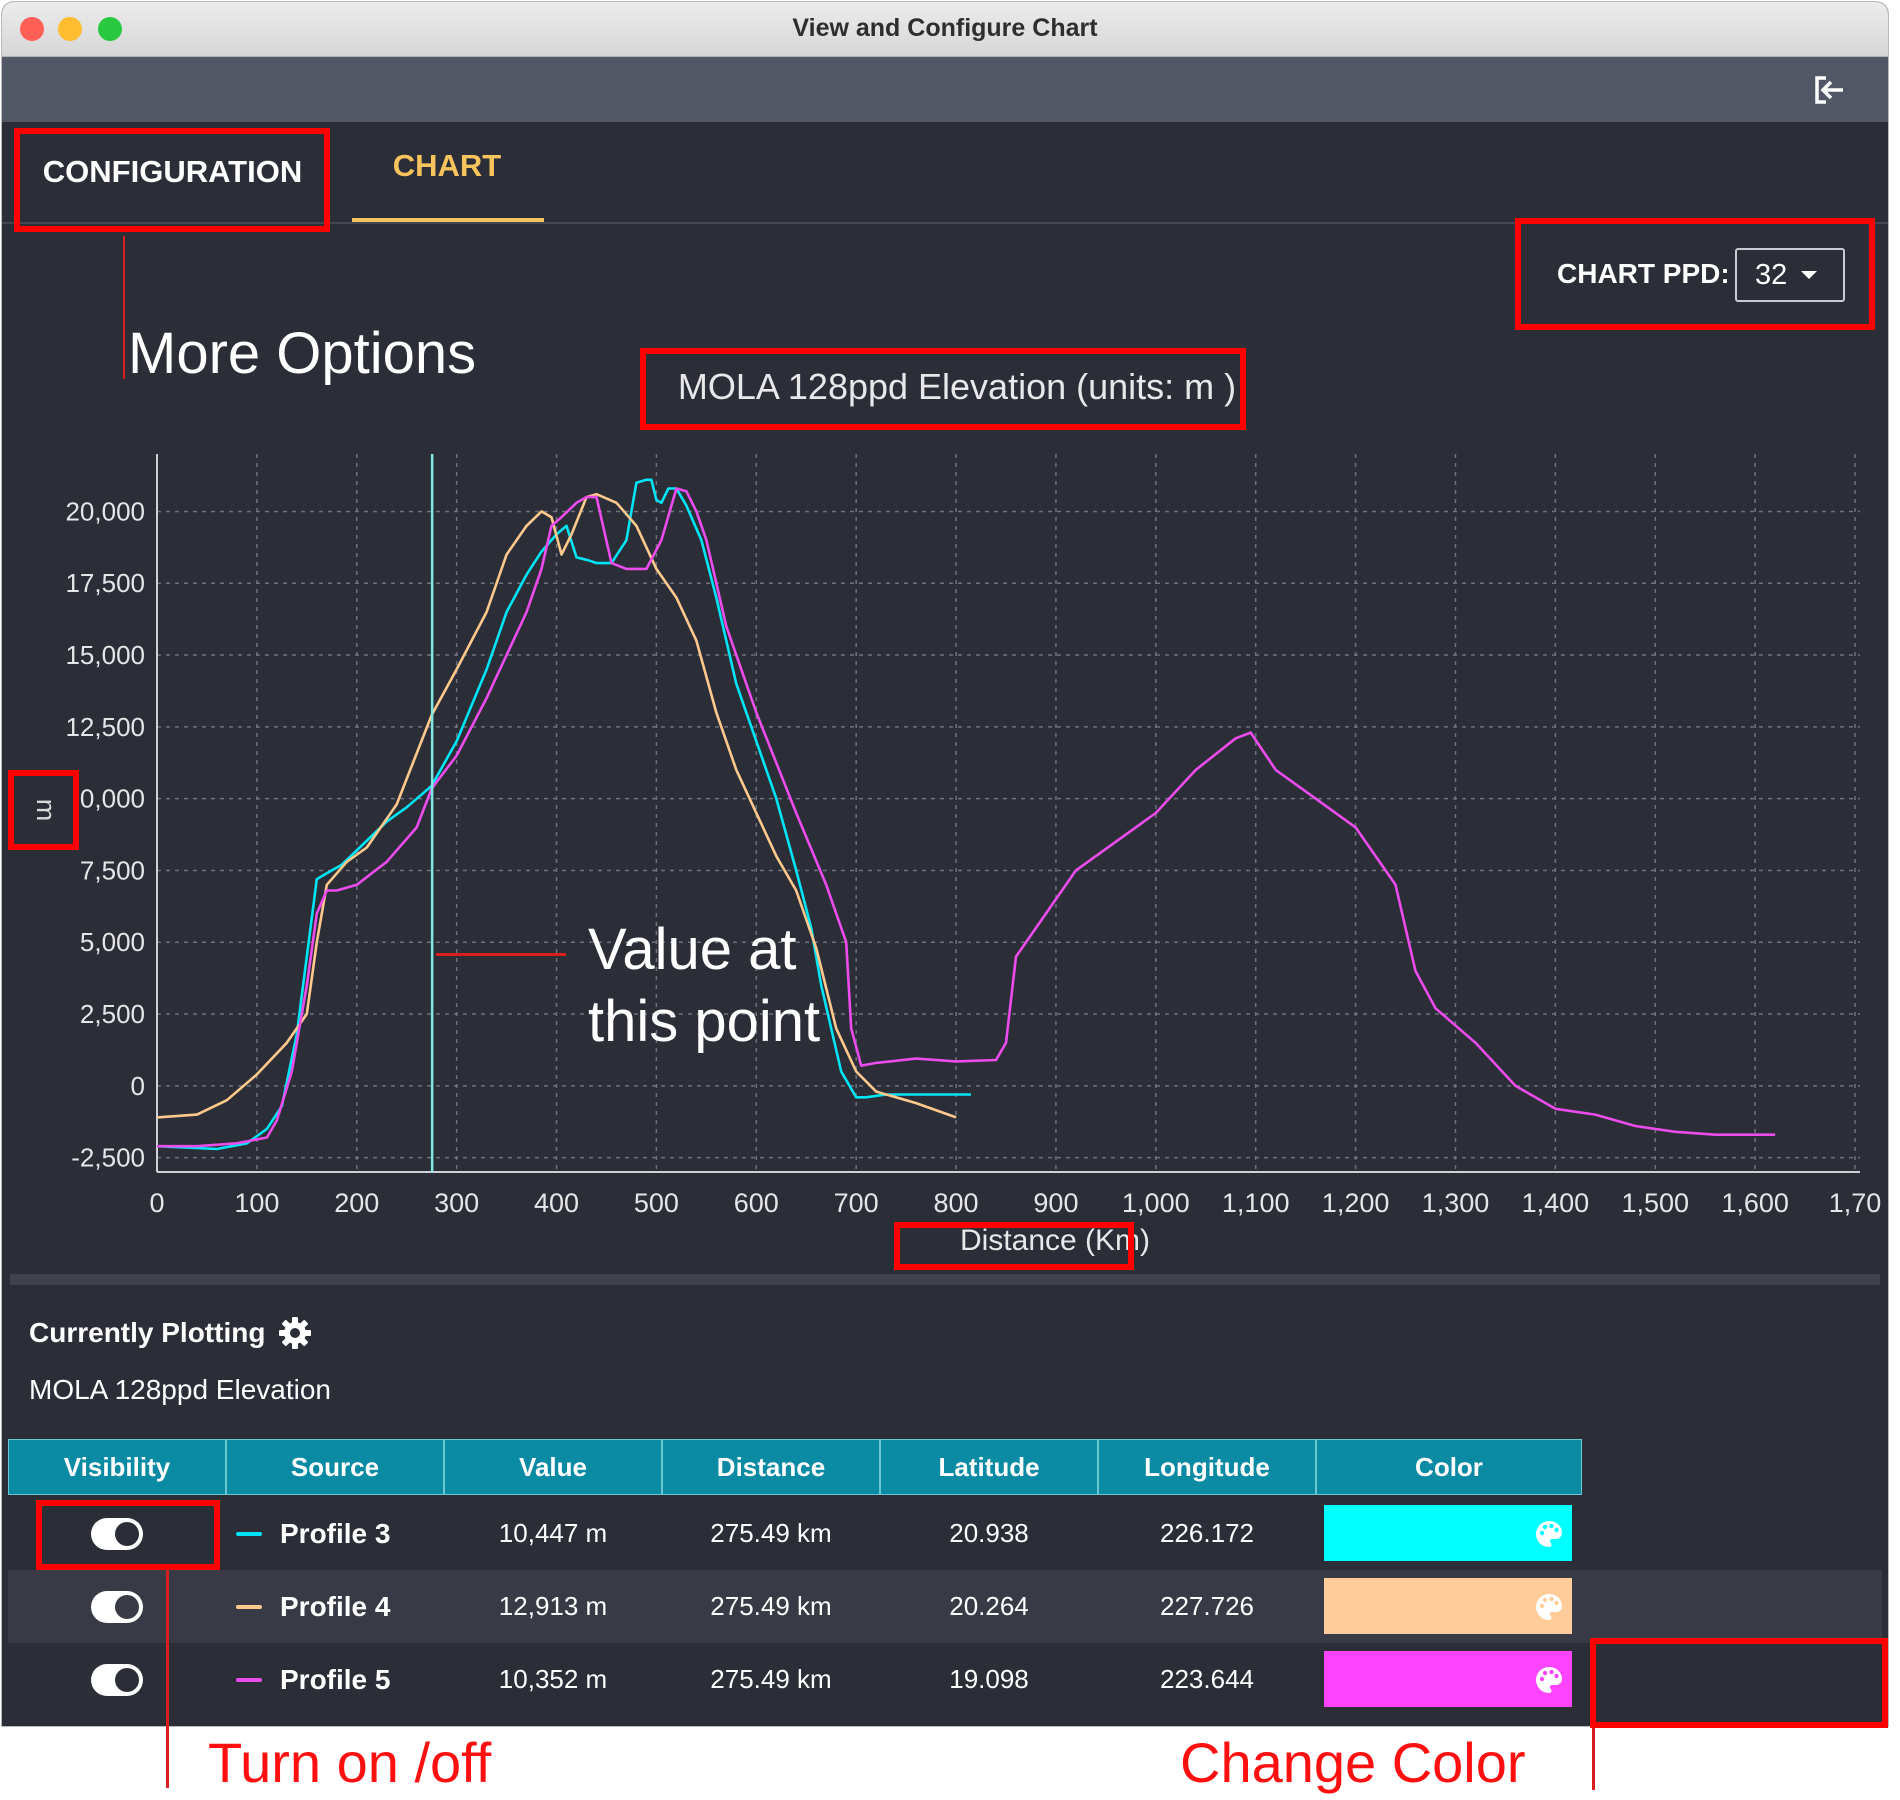  What do you see at coordinates (956, 1203) in the screenshot?
I see `x-tick-label: 800` at bounding box center [956, 1203].